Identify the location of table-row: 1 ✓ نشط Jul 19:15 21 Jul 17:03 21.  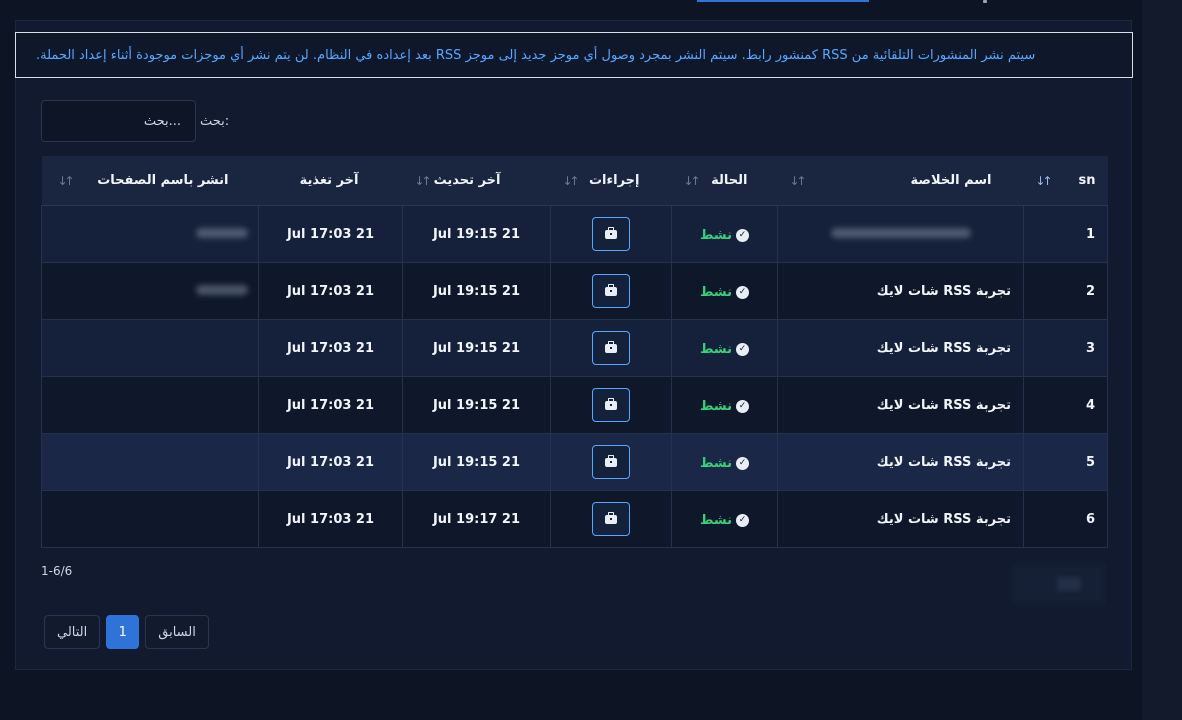
(574, 234).